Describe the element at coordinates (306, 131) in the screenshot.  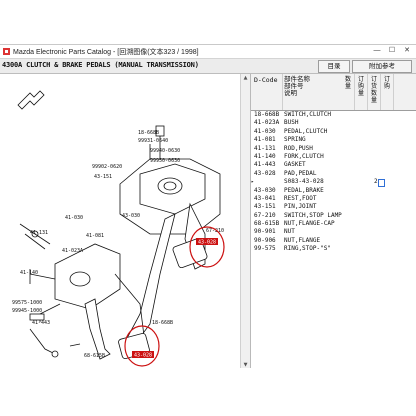
I see `row-part-name: PEDAL,CLUTCH` at that location.